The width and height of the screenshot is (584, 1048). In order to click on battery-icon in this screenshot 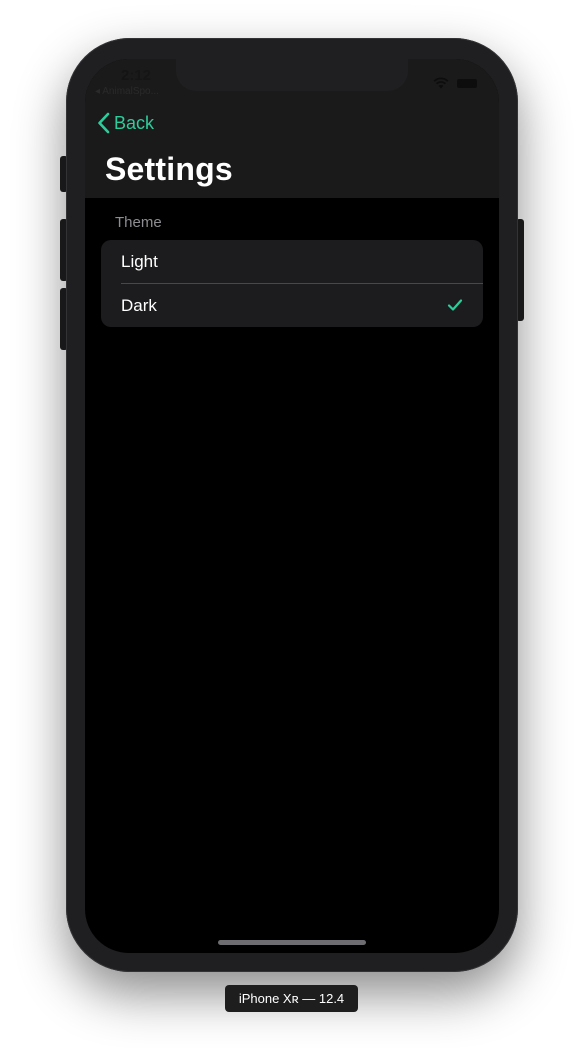, I will do `click(467, 83)`.